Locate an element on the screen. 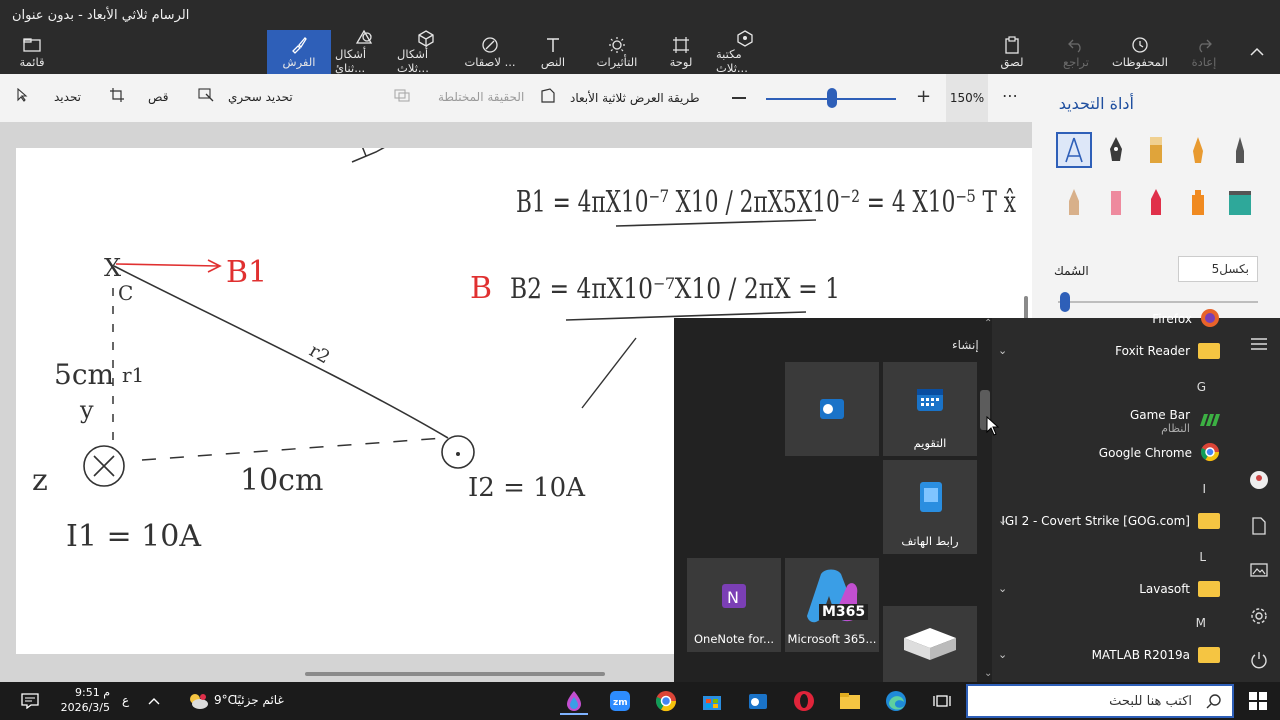 This screenshot has height=720, width=1280. marker-brush is located at coordinates (1074, 150).